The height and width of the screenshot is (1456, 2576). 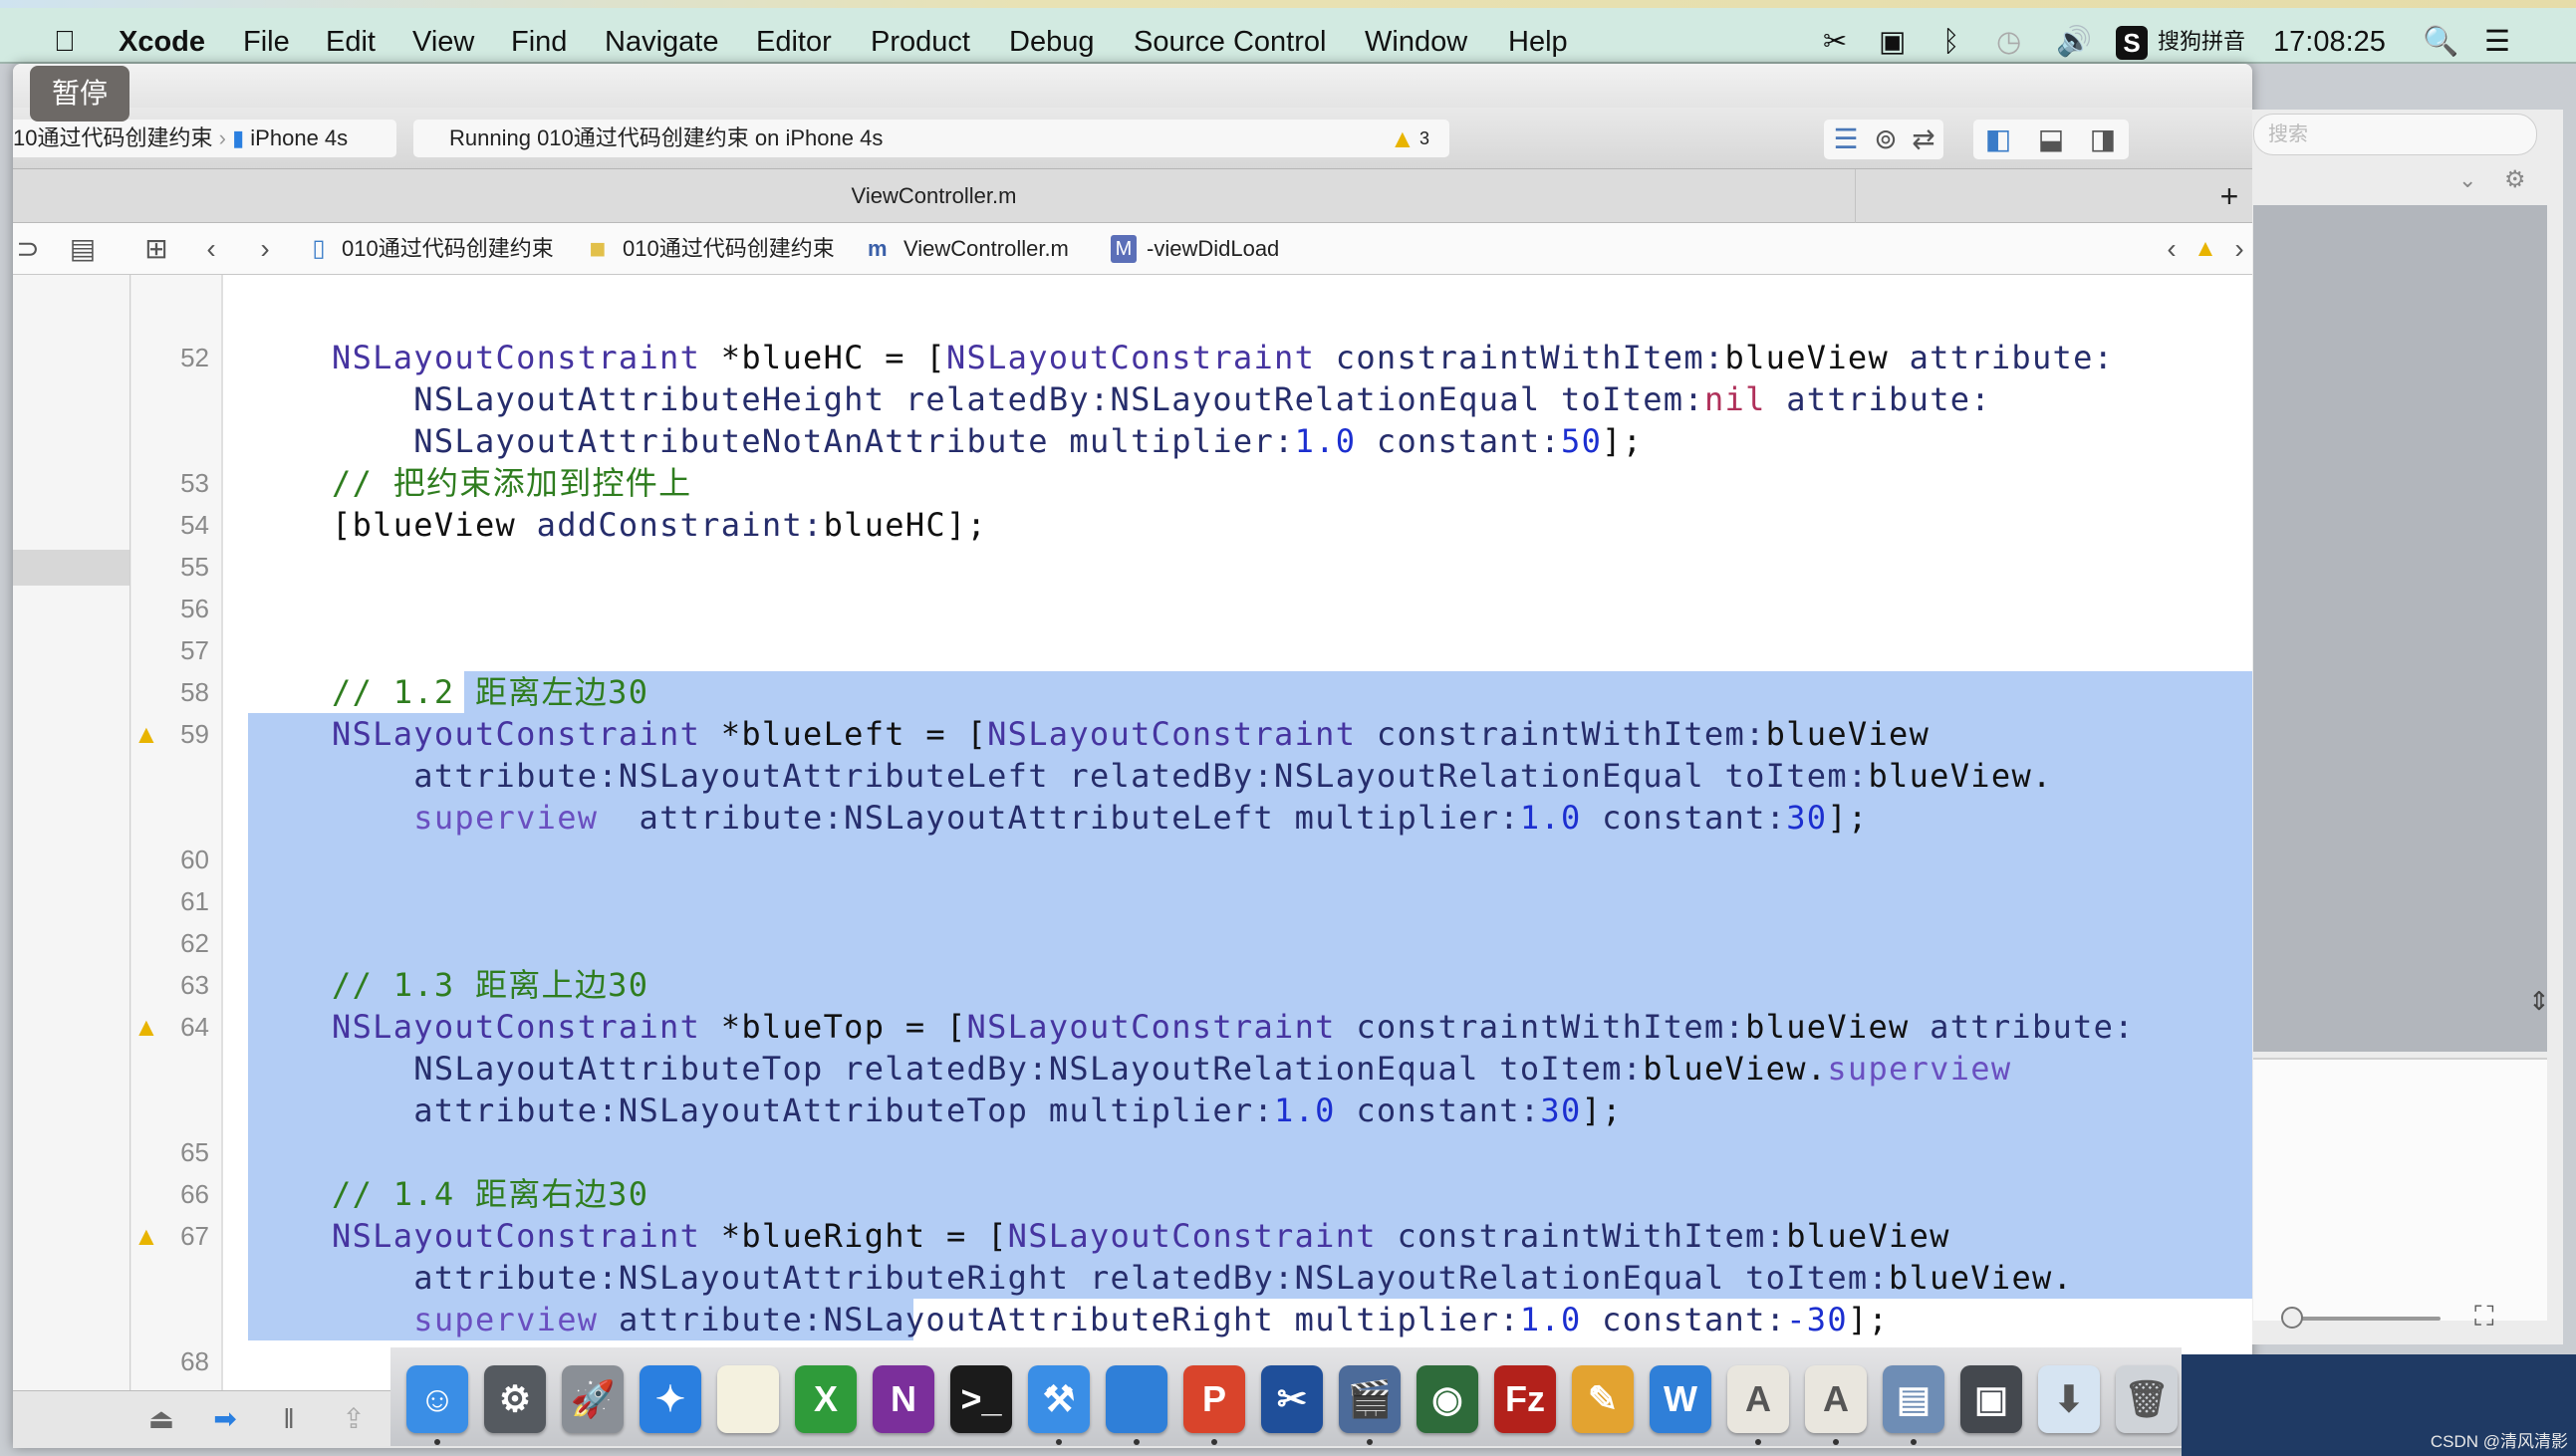 What do you see at coordinates (174, 985) in the screenshot?
I see `line-number: 63` at bounding box center [174, 985].